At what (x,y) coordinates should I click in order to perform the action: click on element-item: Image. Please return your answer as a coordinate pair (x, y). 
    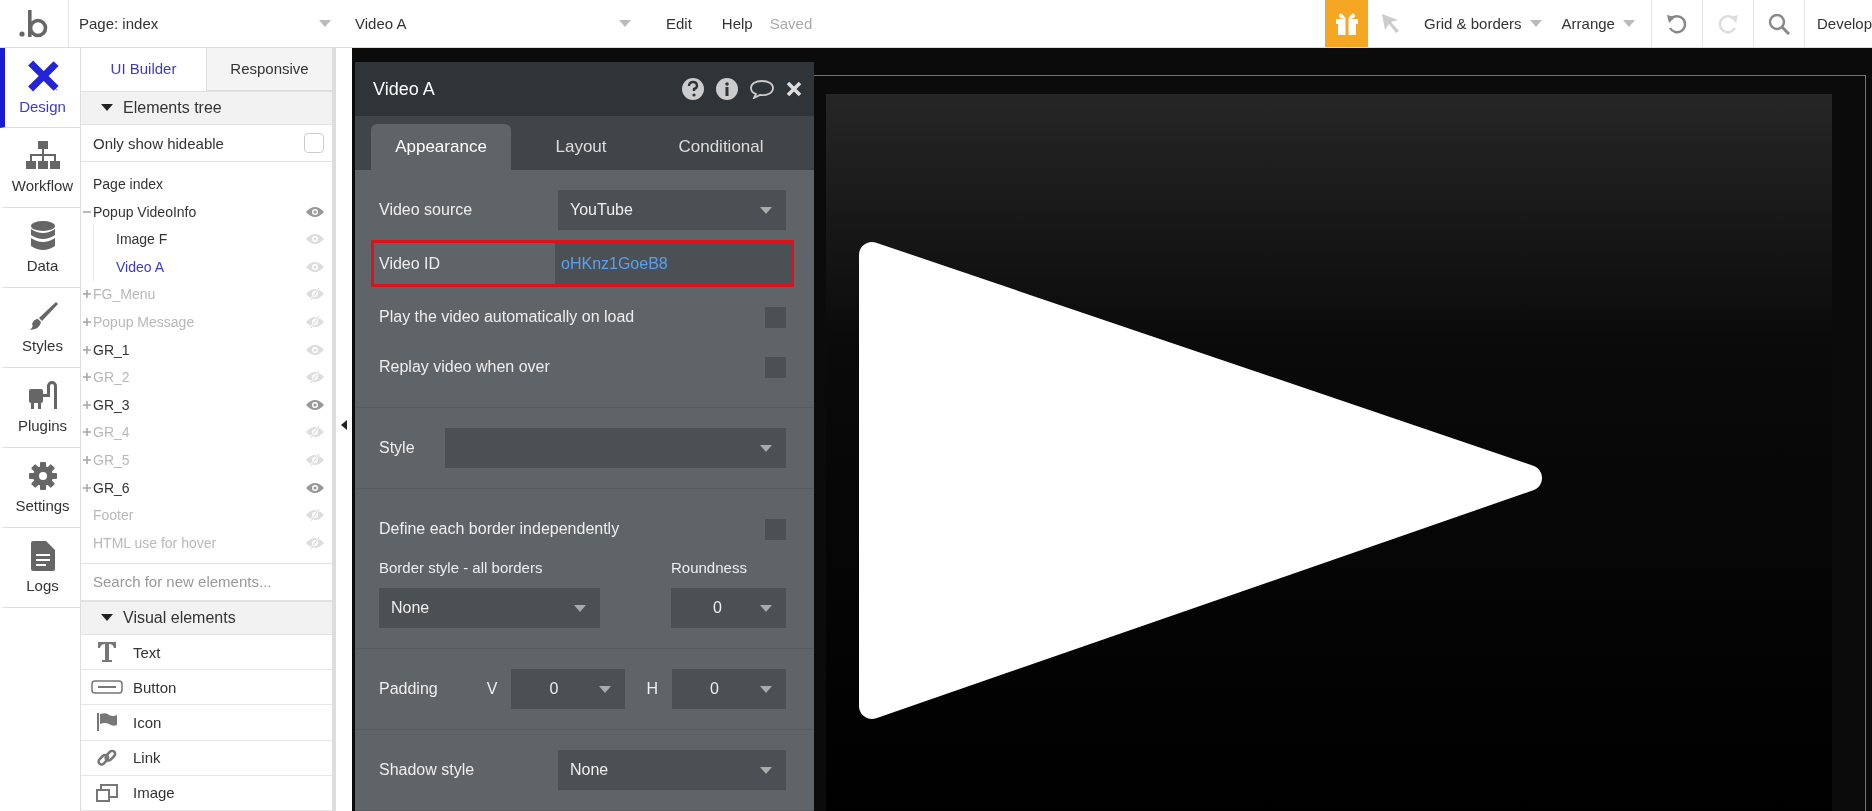
    Looking at the image, I should click on (206, 793).